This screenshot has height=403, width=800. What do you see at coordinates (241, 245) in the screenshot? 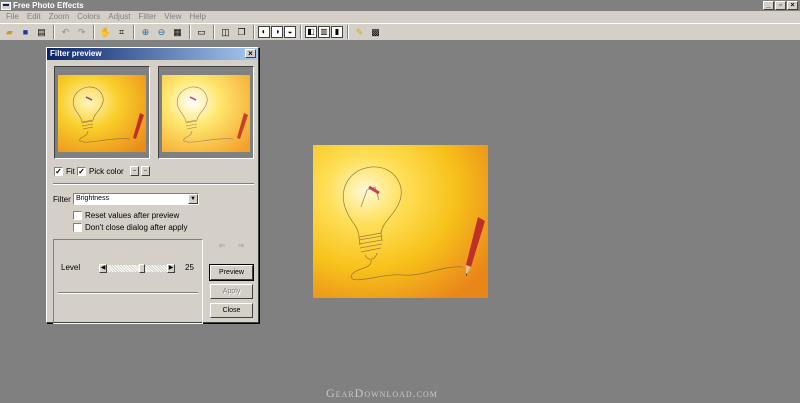
I see `history-forward-icon: ⇒` at bounding box center [241, 245].